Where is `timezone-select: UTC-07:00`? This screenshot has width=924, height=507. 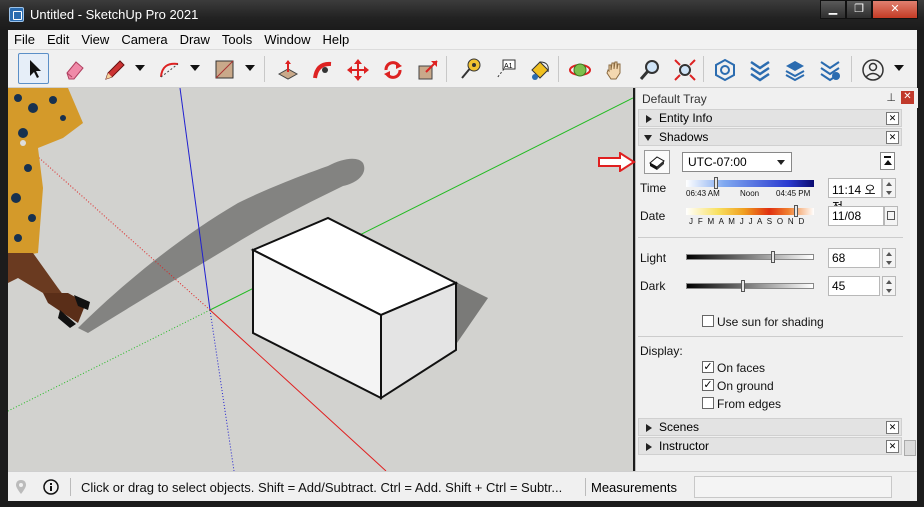 timezone-select: UTC-07:00 is located at coordinates (737, 162).